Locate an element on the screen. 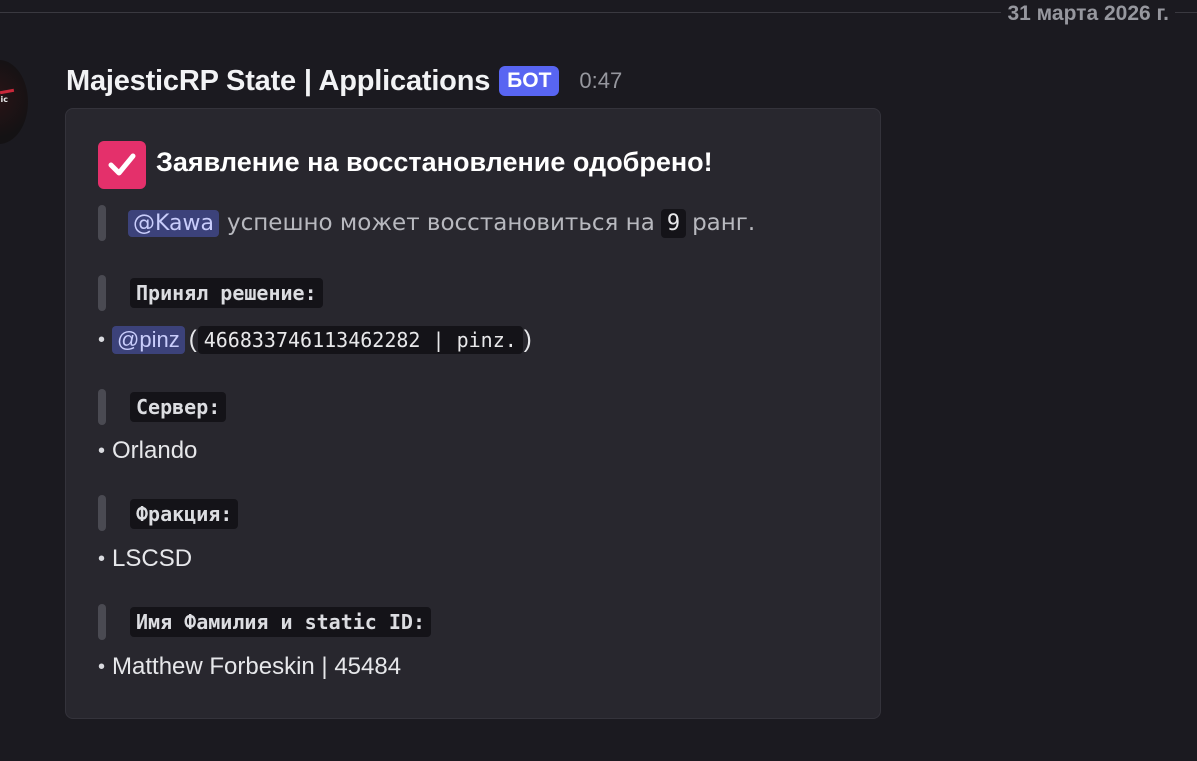 This screenshot has height=761, width=1197. faction-value: LSCSD is located at coordinates (152, 558).